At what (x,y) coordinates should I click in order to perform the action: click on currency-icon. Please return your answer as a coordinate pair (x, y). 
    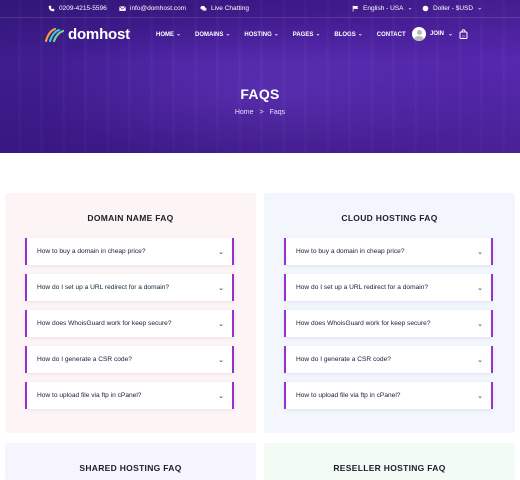
    Looking at the image, I should click on (425, 8).